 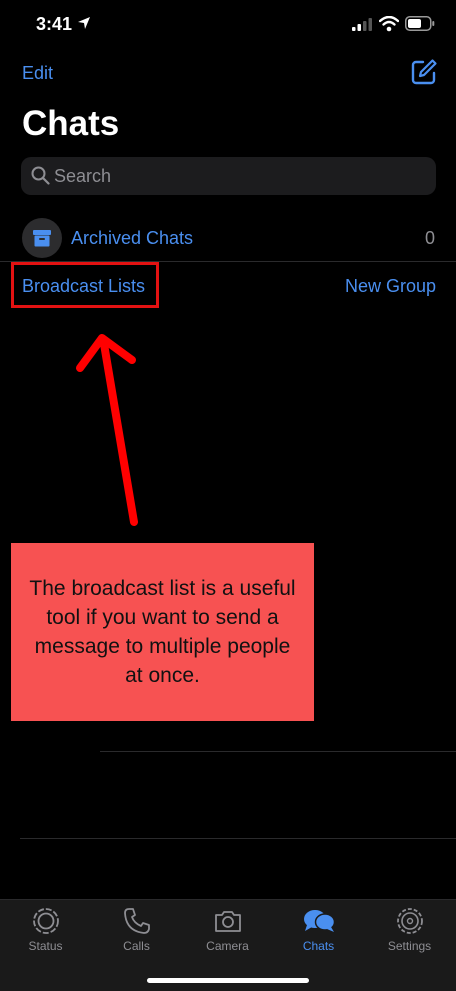 I want to click on search-placeholder: Search, so click(x=83, y=176).